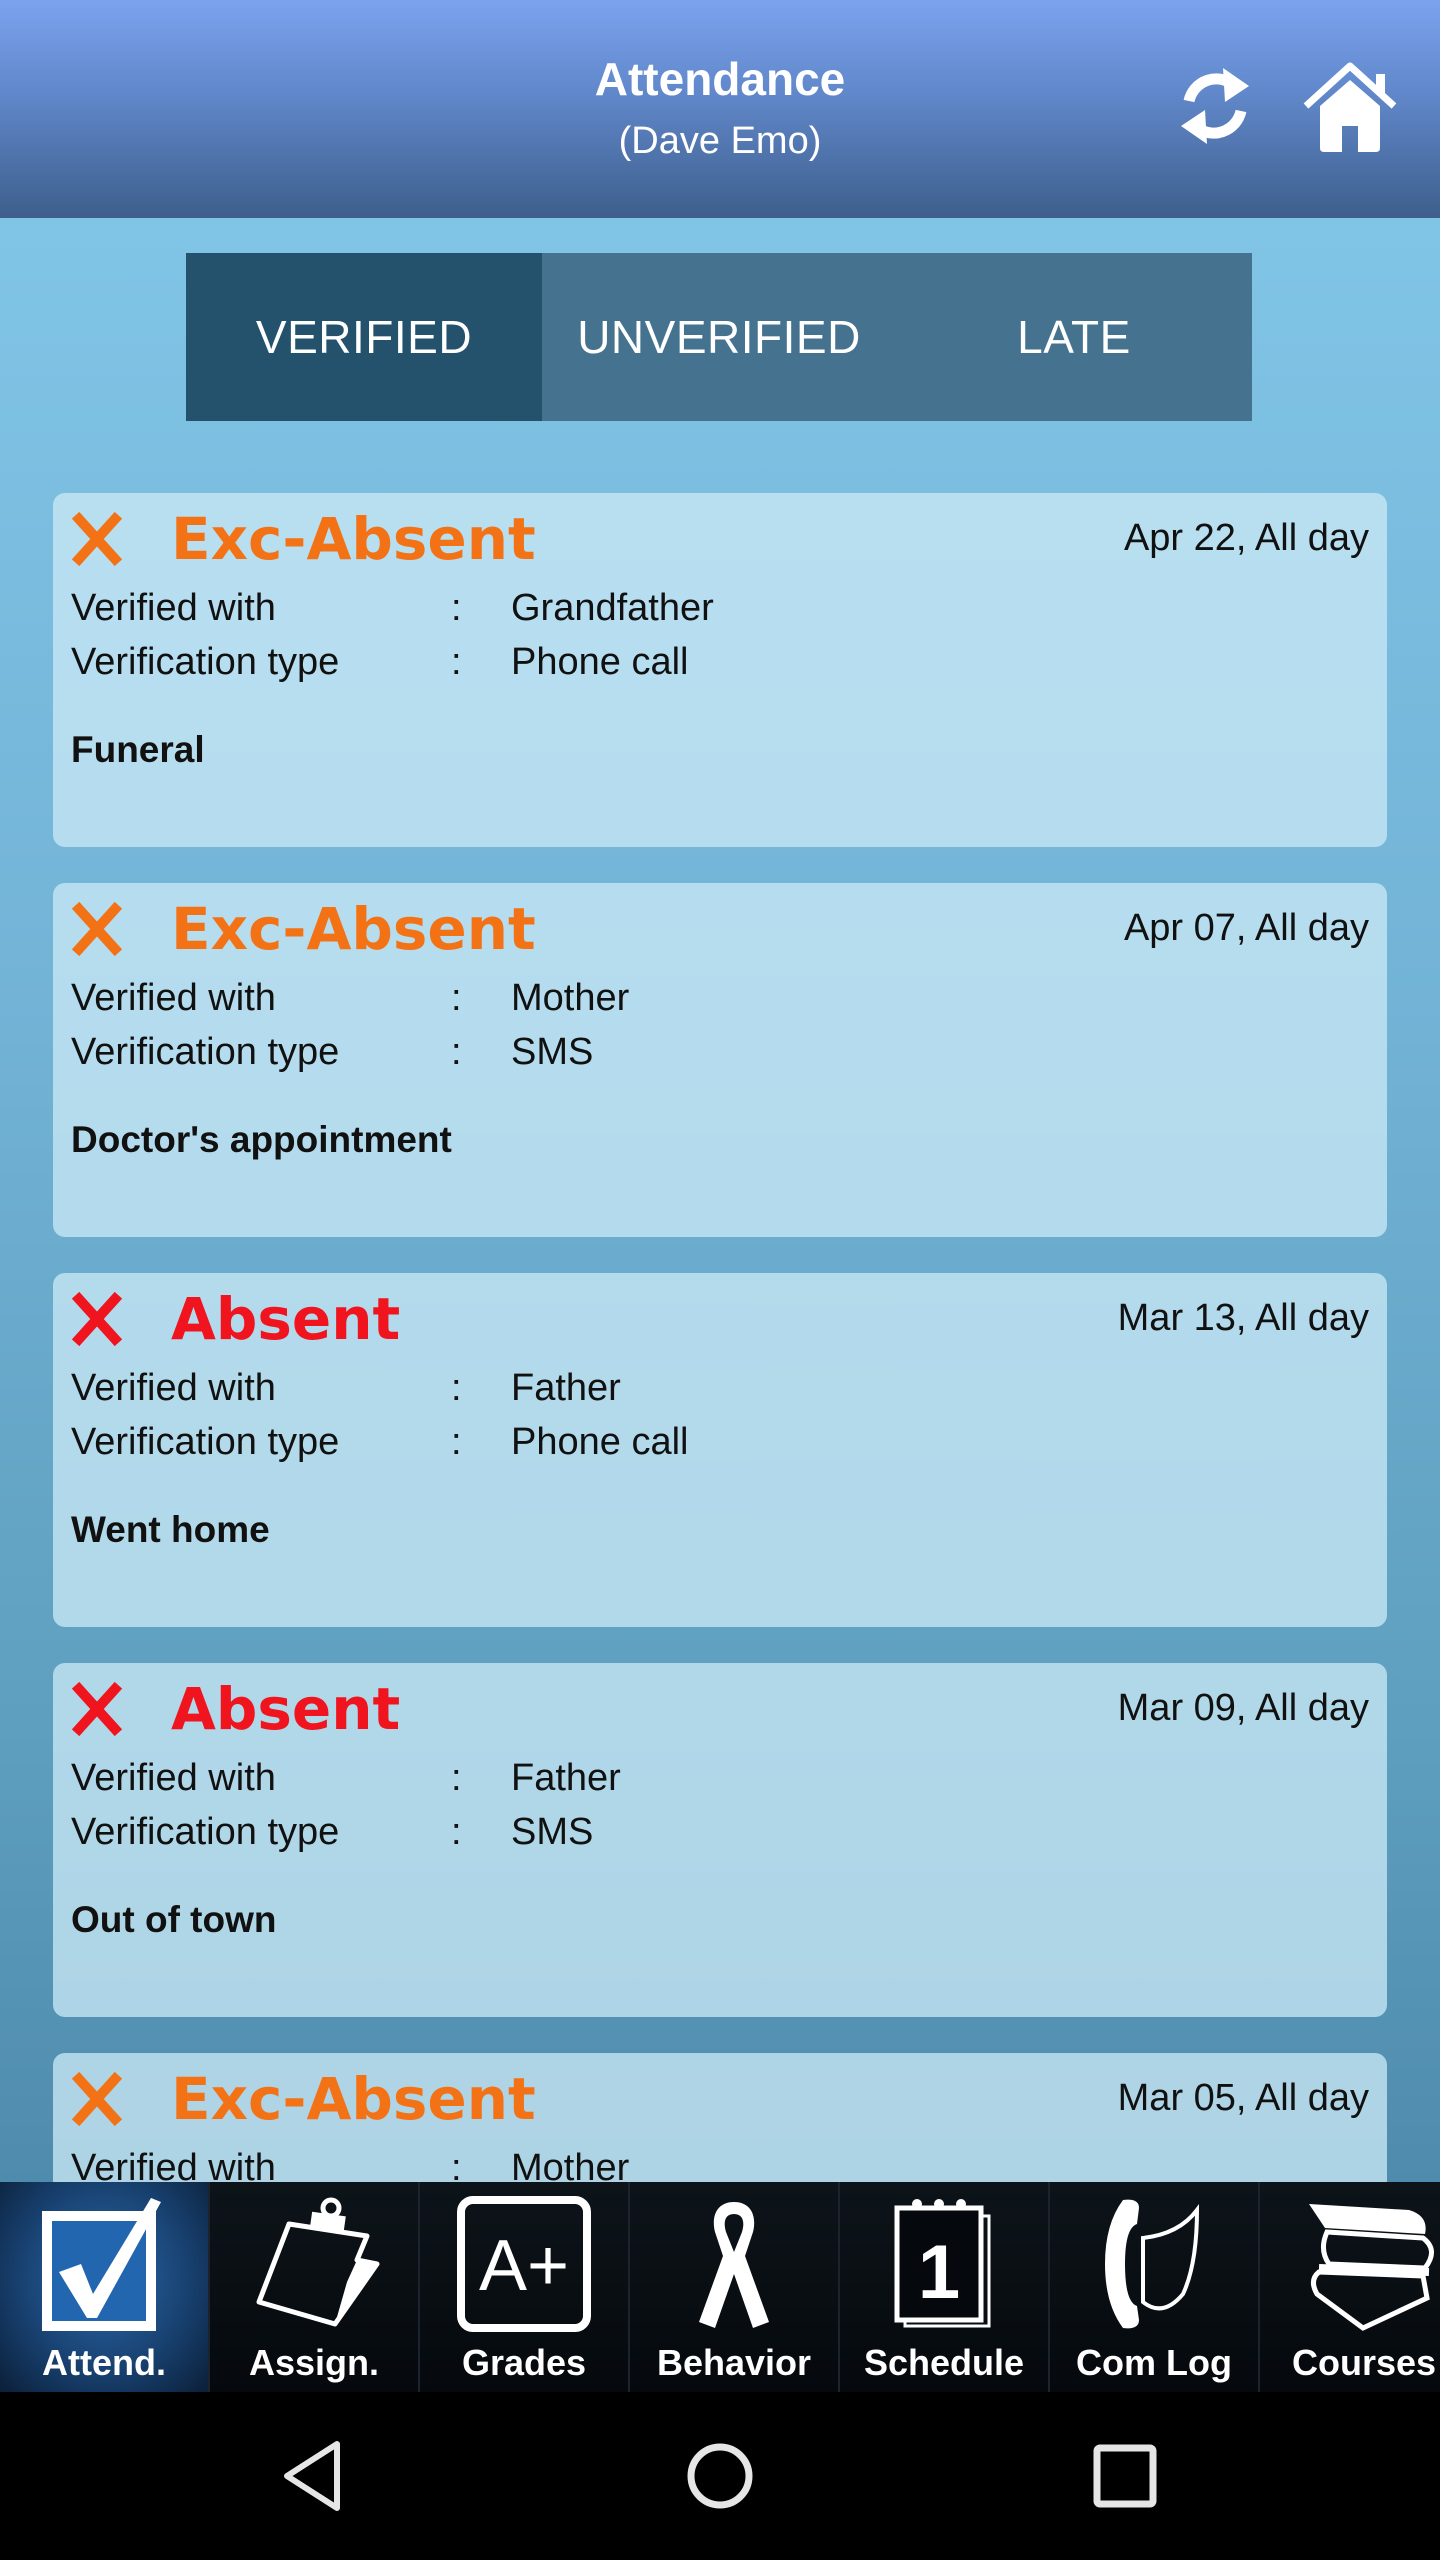 The width and height of the screenshot is (1440, 2560). I want to click on system-back-button, so click(315, 2476).